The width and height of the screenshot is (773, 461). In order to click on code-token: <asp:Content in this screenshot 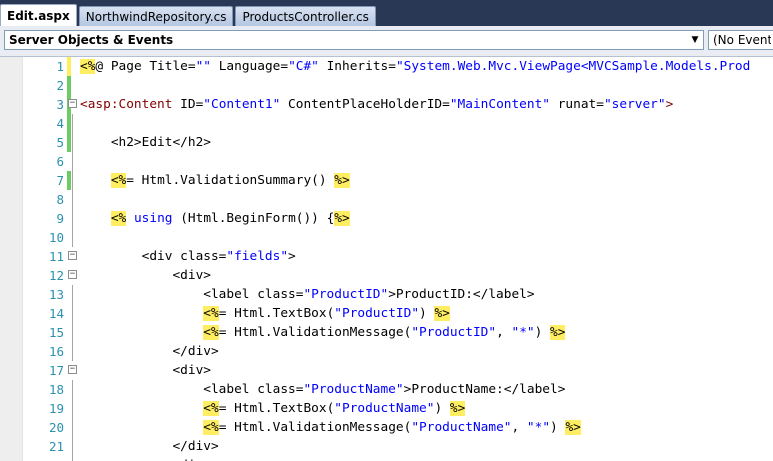, I will do `click(130, 104)`.